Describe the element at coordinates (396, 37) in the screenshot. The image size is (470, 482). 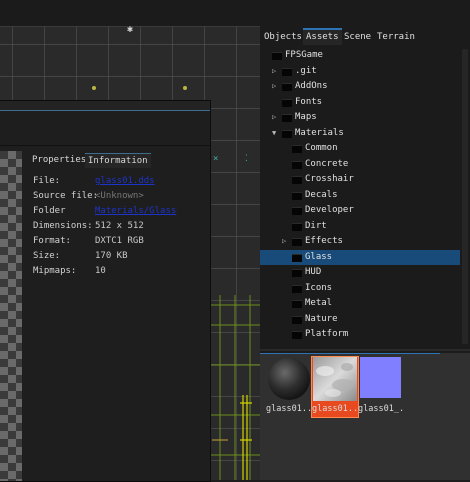
I see `tab-terrain: Terrain` at that location.